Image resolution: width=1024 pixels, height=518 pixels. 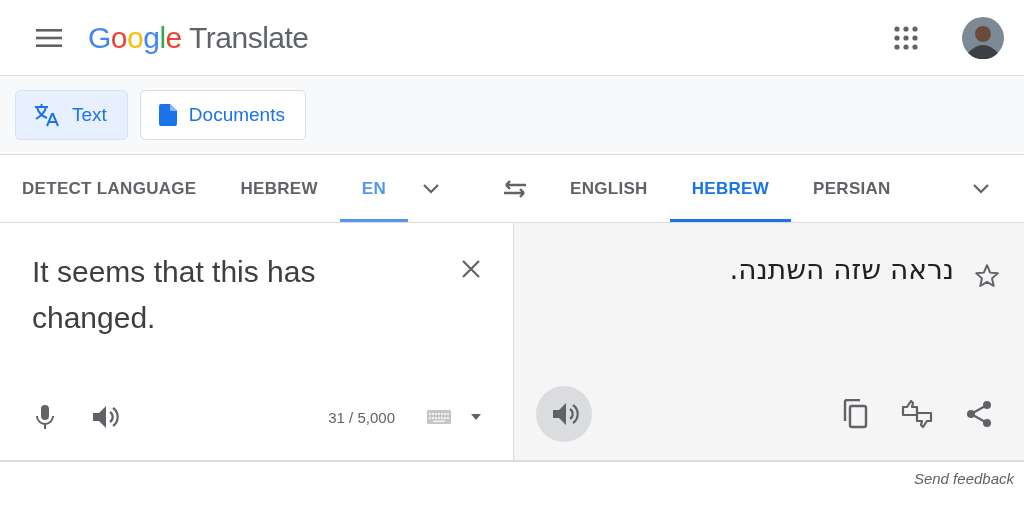 I want to click on apps-icon, so click(x=906, y=37).